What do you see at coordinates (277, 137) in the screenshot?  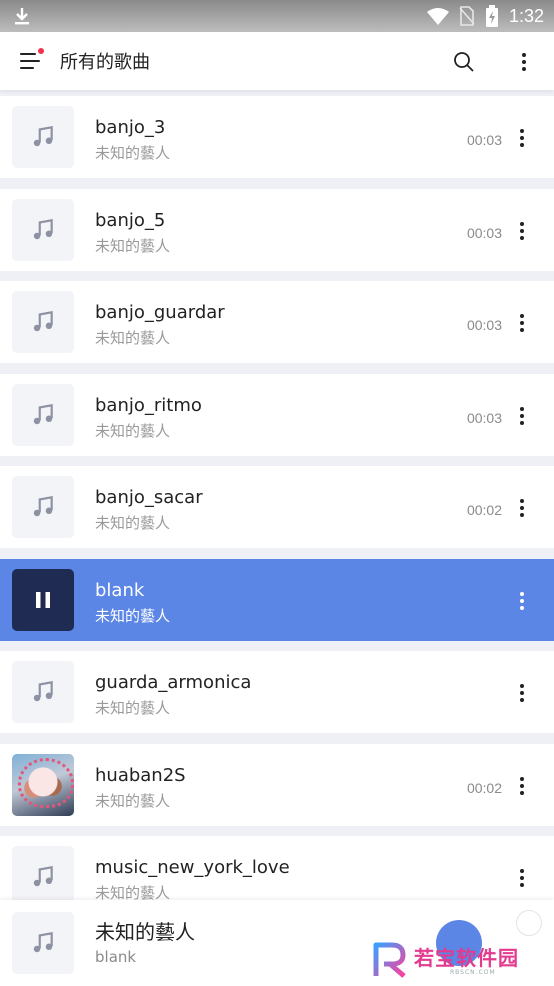 I see `song-row: banjo_3 未知的藝人 00:03` at bounding box center [277, 137].